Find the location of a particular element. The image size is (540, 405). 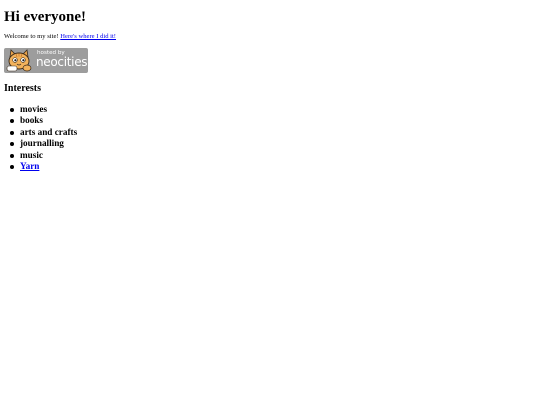

interests-heading: Interests is located at coordinates (23, 88).